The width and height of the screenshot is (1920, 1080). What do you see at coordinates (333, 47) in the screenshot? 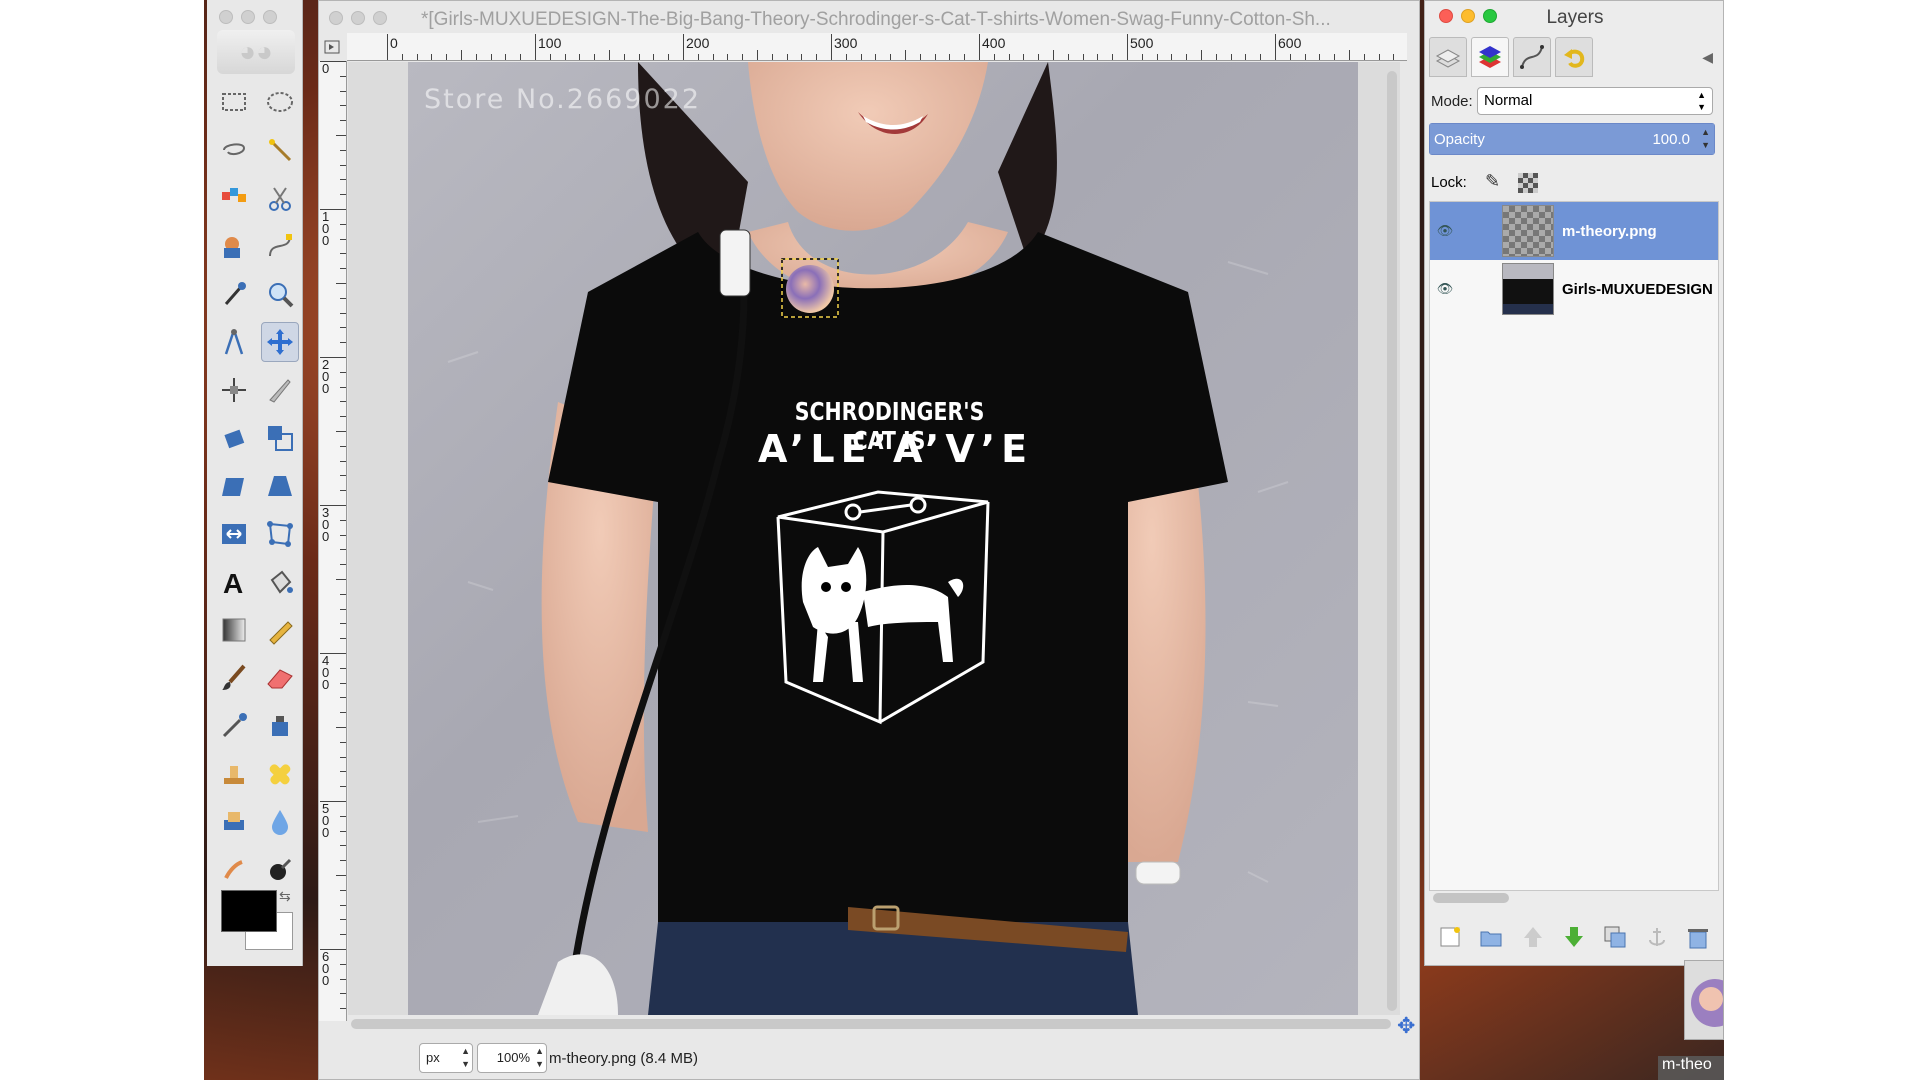
I see `ruler-corner` at bounding box center [333, 47].